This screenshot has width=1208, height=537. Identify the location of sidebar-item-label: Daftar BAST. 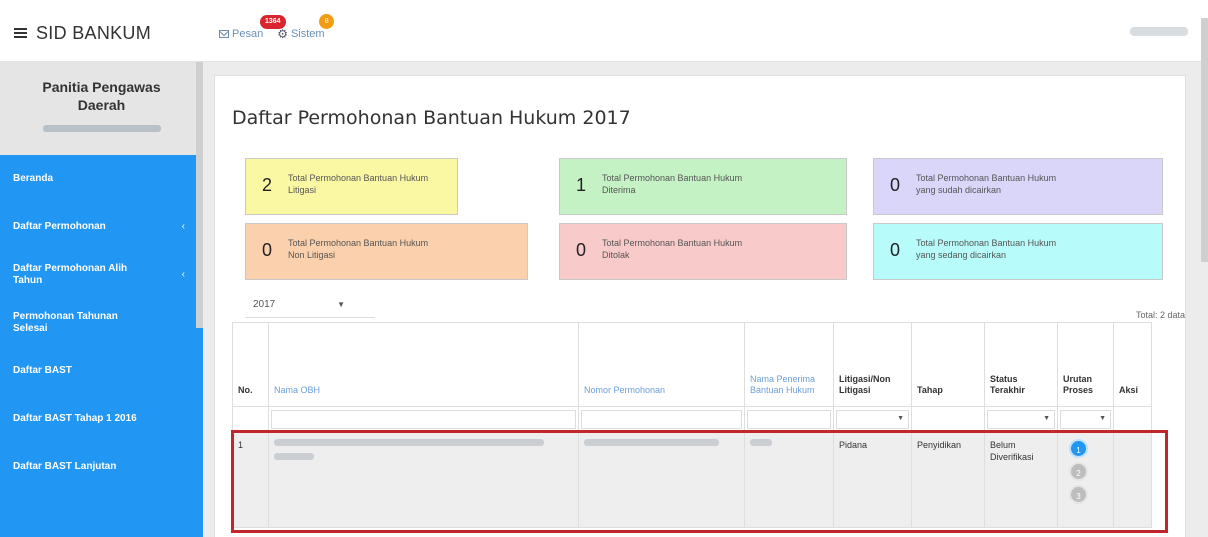
(42, 370).